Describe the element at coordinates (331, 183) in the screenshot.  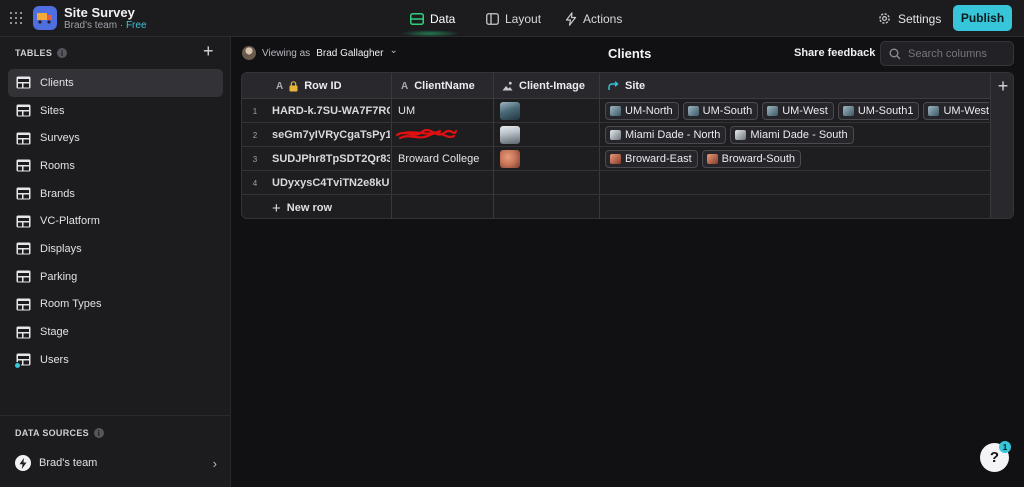
I see `row-id-cell: UDyxysC4TviTN2e8kUDg` at that location.